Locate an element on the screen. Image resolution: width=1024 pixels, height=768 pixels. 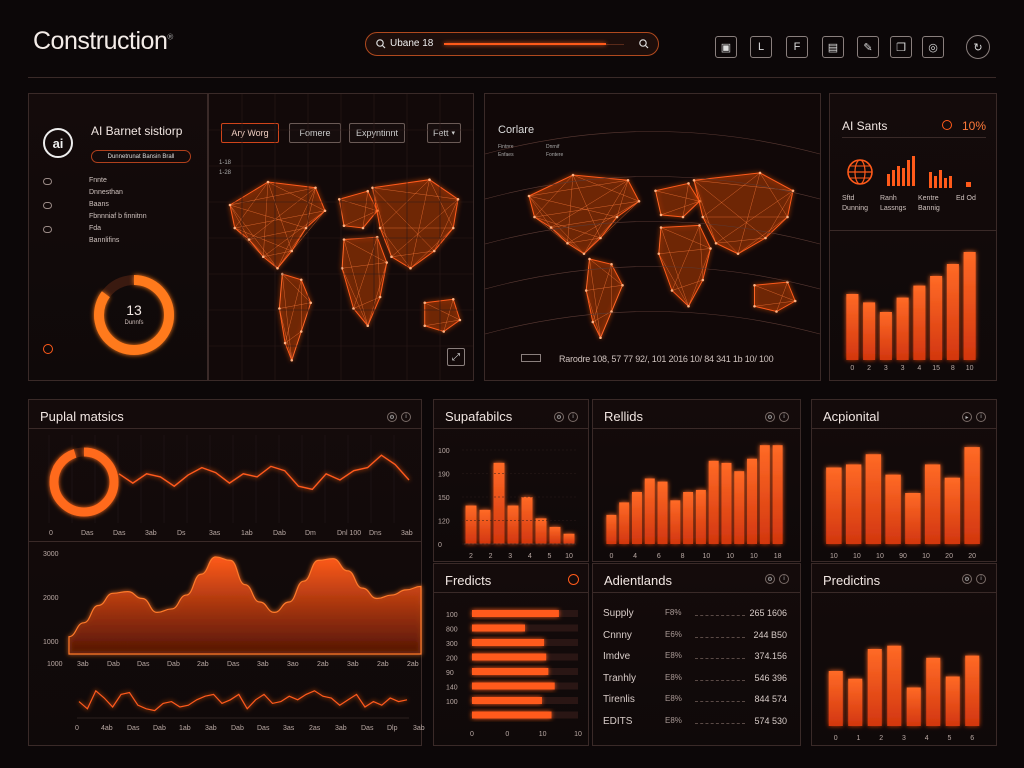
x-tick-label: 6 is located at coordinates (972, 738).